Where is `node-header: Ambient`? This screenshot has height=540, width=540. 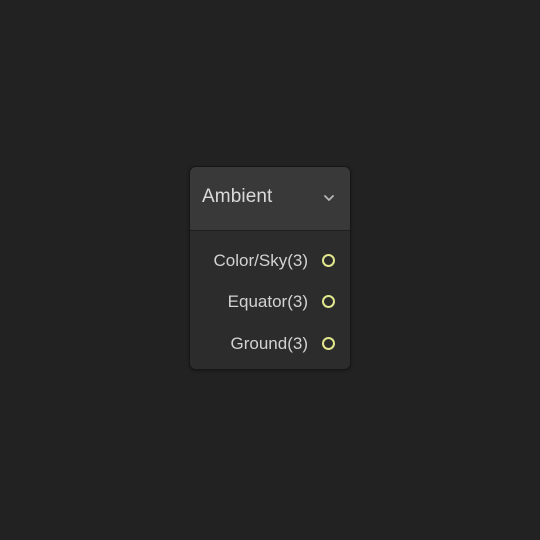
node-header: Ambient is located at coordinates (270, 199).